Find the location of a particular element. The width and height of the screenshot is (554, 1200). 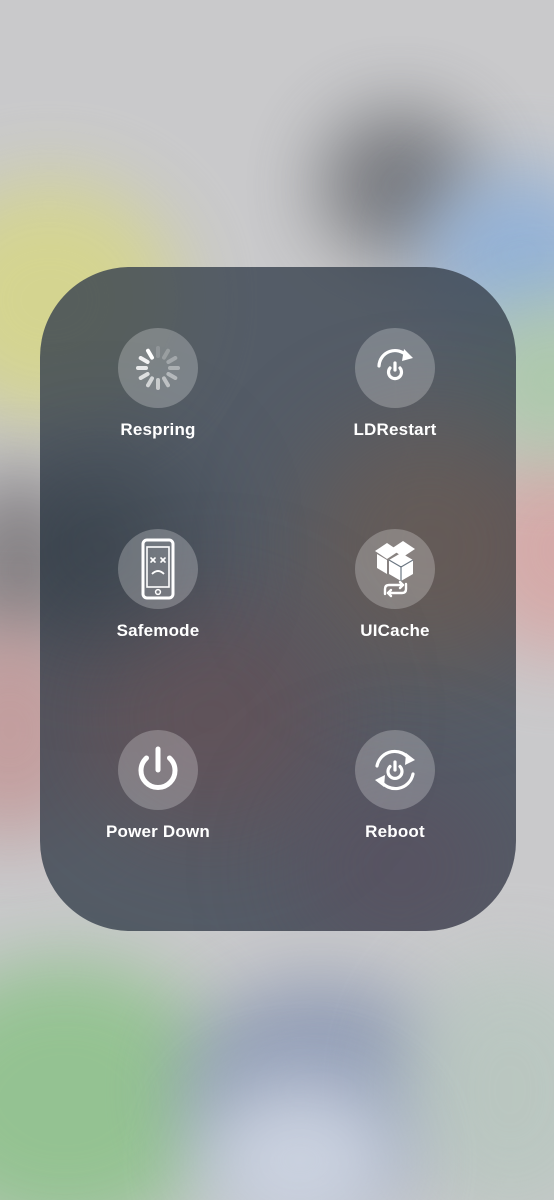

ldrestart-label: LDRestart is located at coordinates (395, 429).